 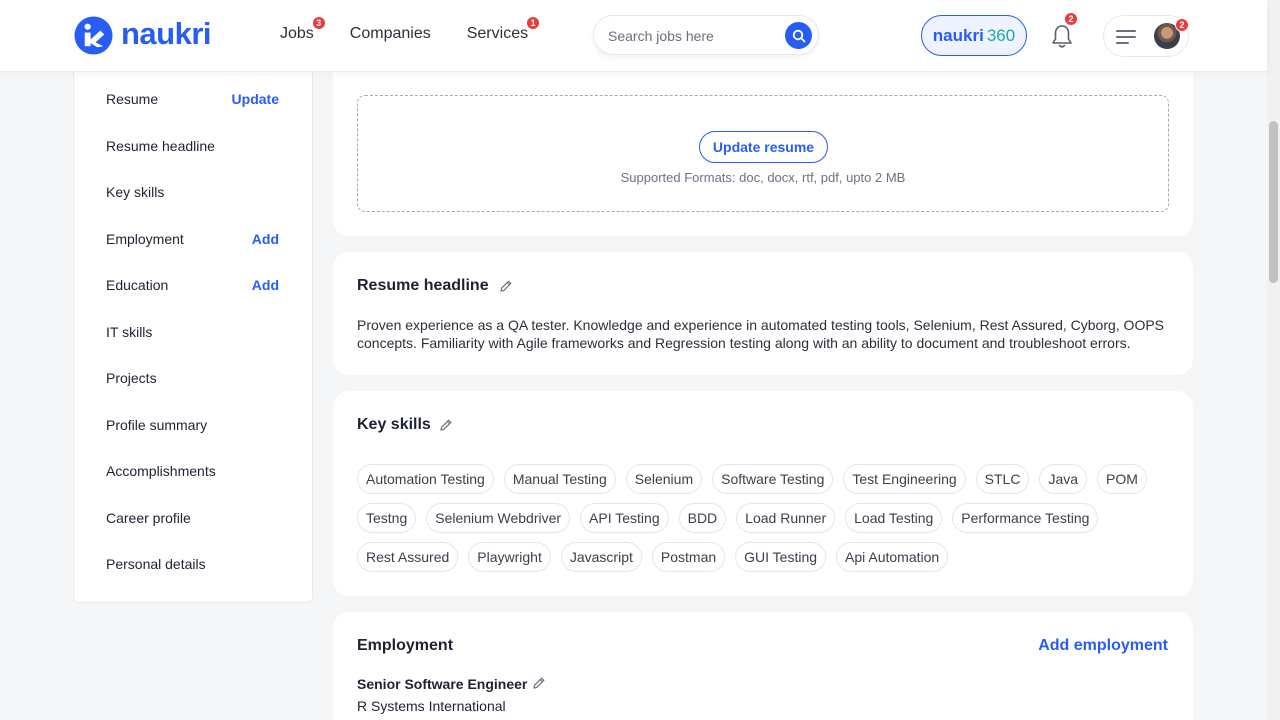 I want to click on sidebar-item-label: Career profile, so click(x=148, y=518).